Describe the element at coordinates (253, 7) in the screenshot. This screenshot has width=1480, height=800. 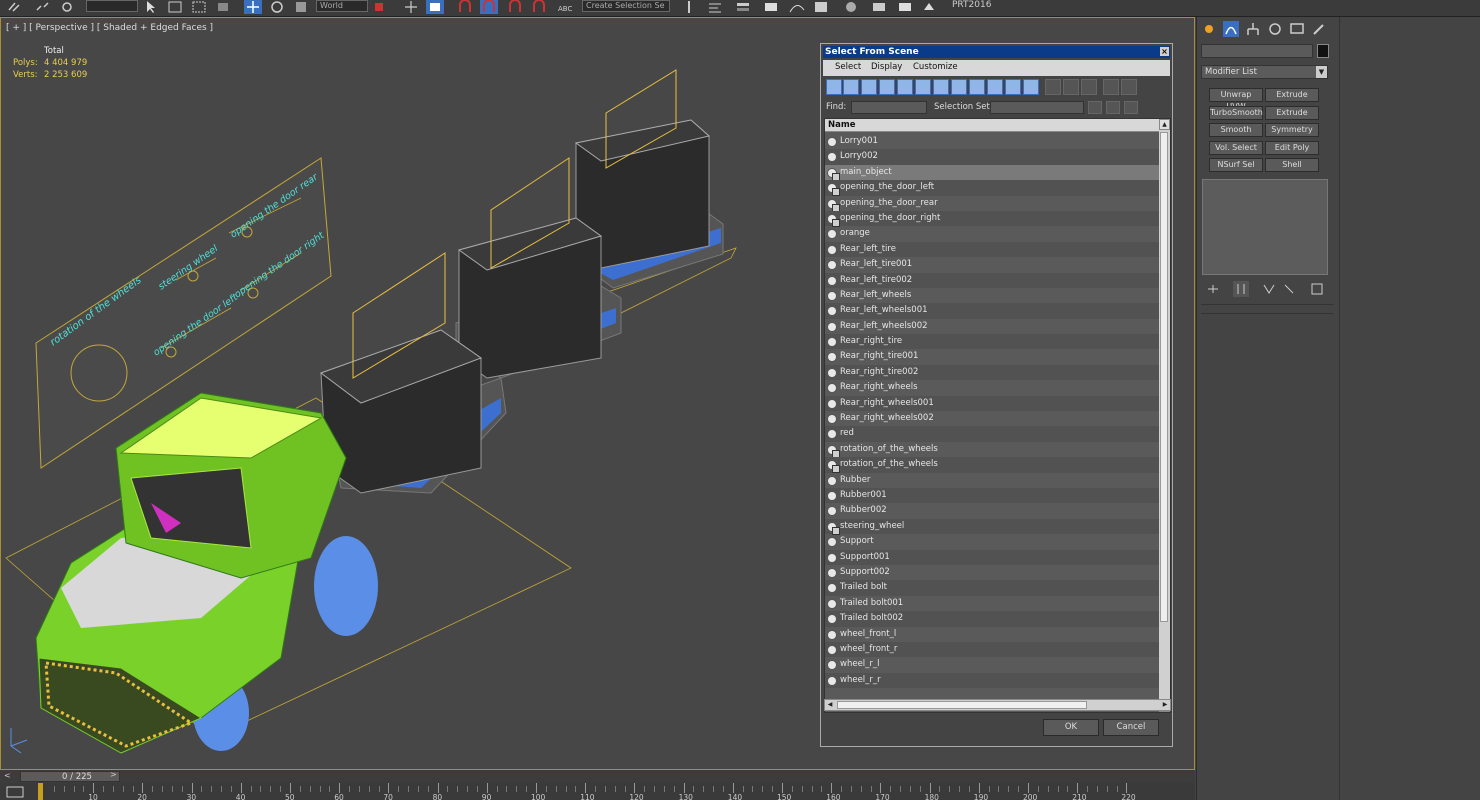
I see `move-icon` at that location.